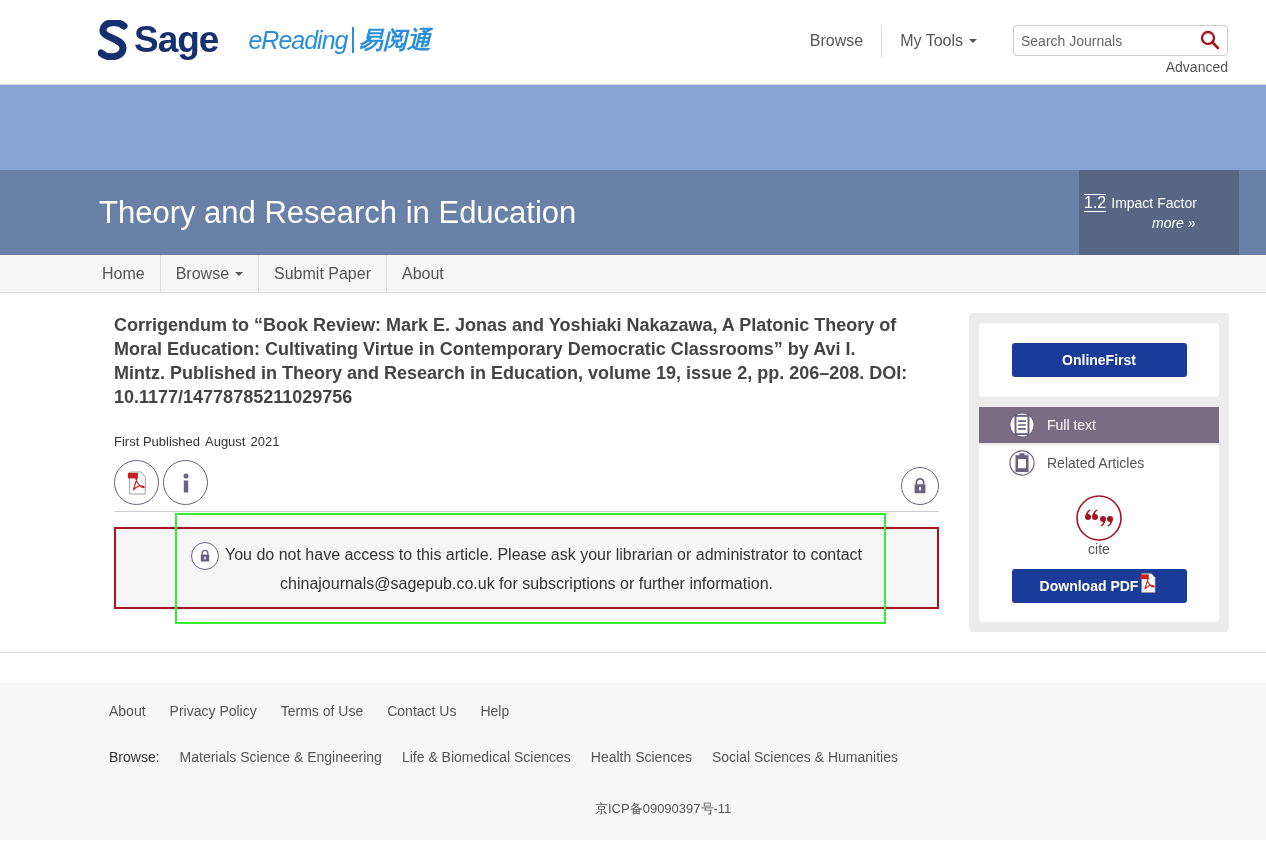  What do you see at coordinates (280, 757) in the screenshot?
I see `footer-link: Materials Science & Engineering` at bounding box center [280, 757].